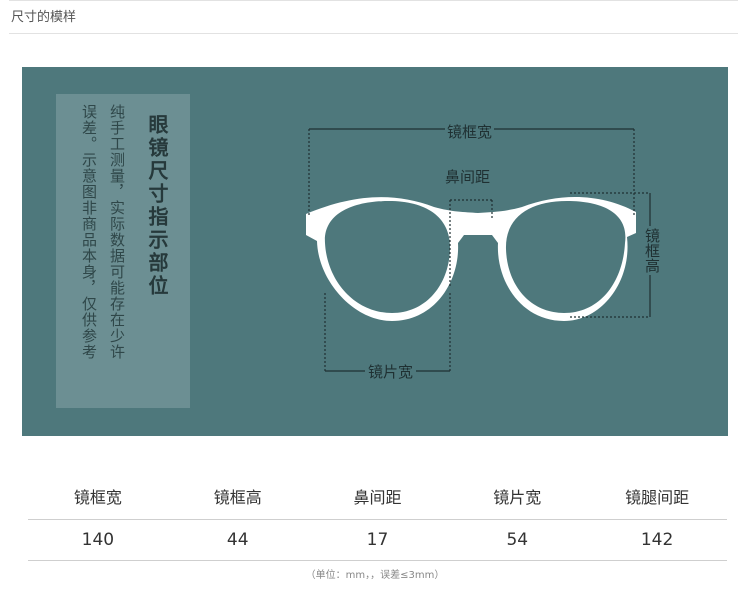  I want to click on glasses-frame-illustration, so click(471, 258).